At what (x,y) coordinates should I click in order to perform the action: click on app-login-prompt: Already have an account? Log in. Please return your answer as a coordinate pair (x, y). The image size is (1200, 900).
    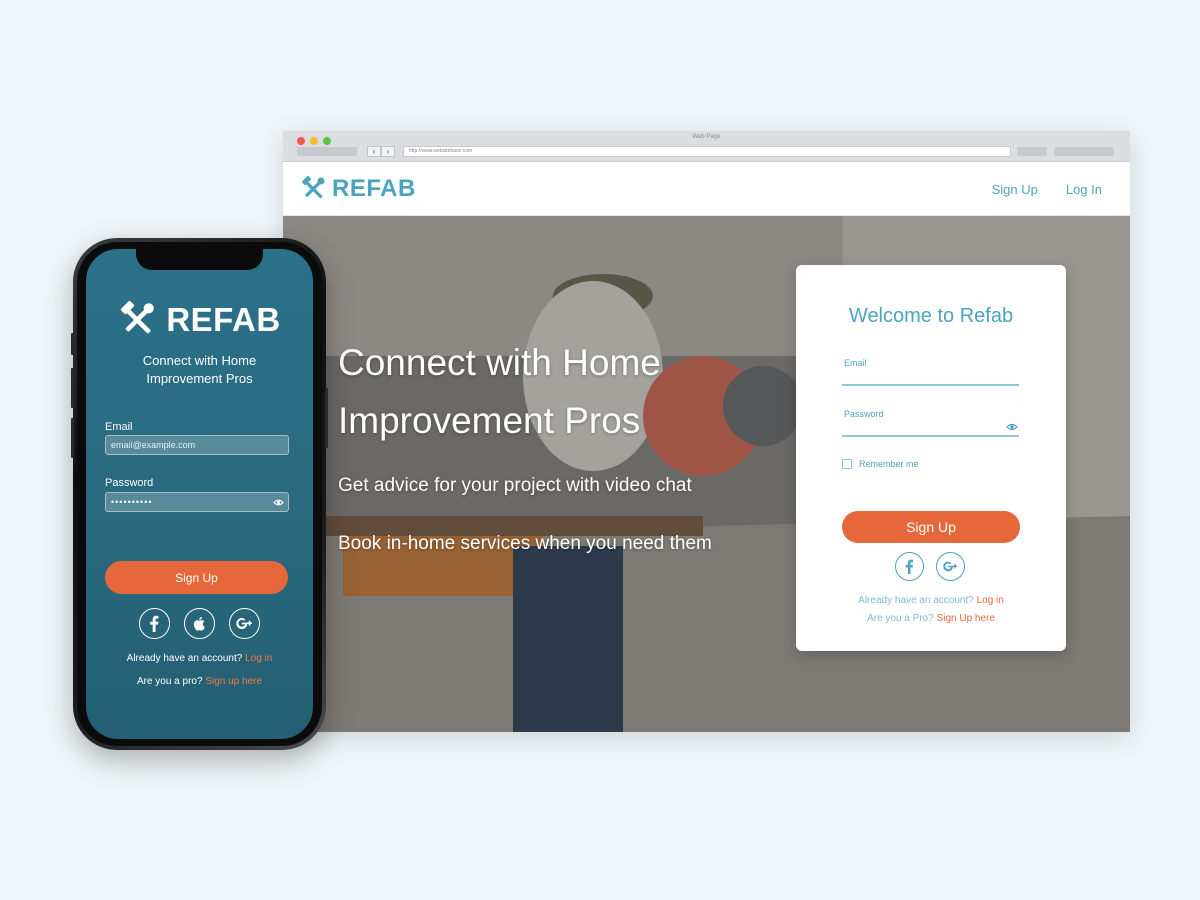
    Looking at the image, I should click on (199, 658).